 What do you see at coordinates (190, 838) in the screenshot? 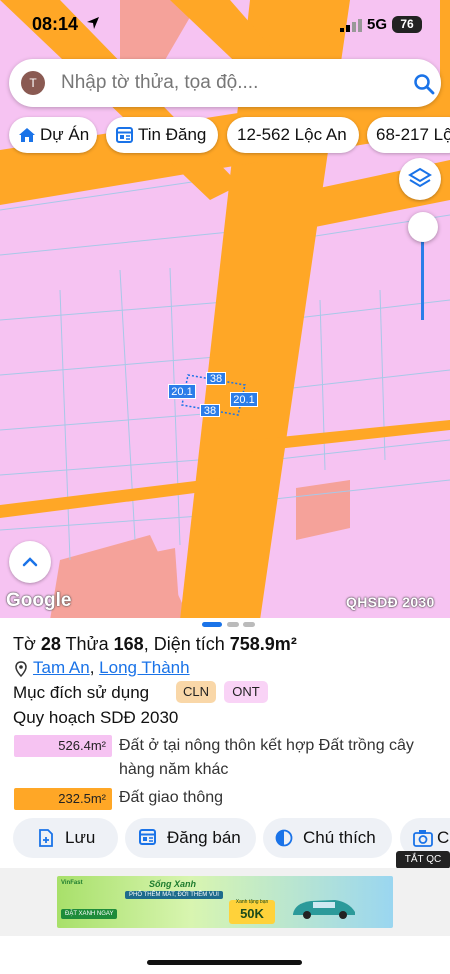
I see `post-for-sale-button: Đăng bán` at bounding box center [190, 838].